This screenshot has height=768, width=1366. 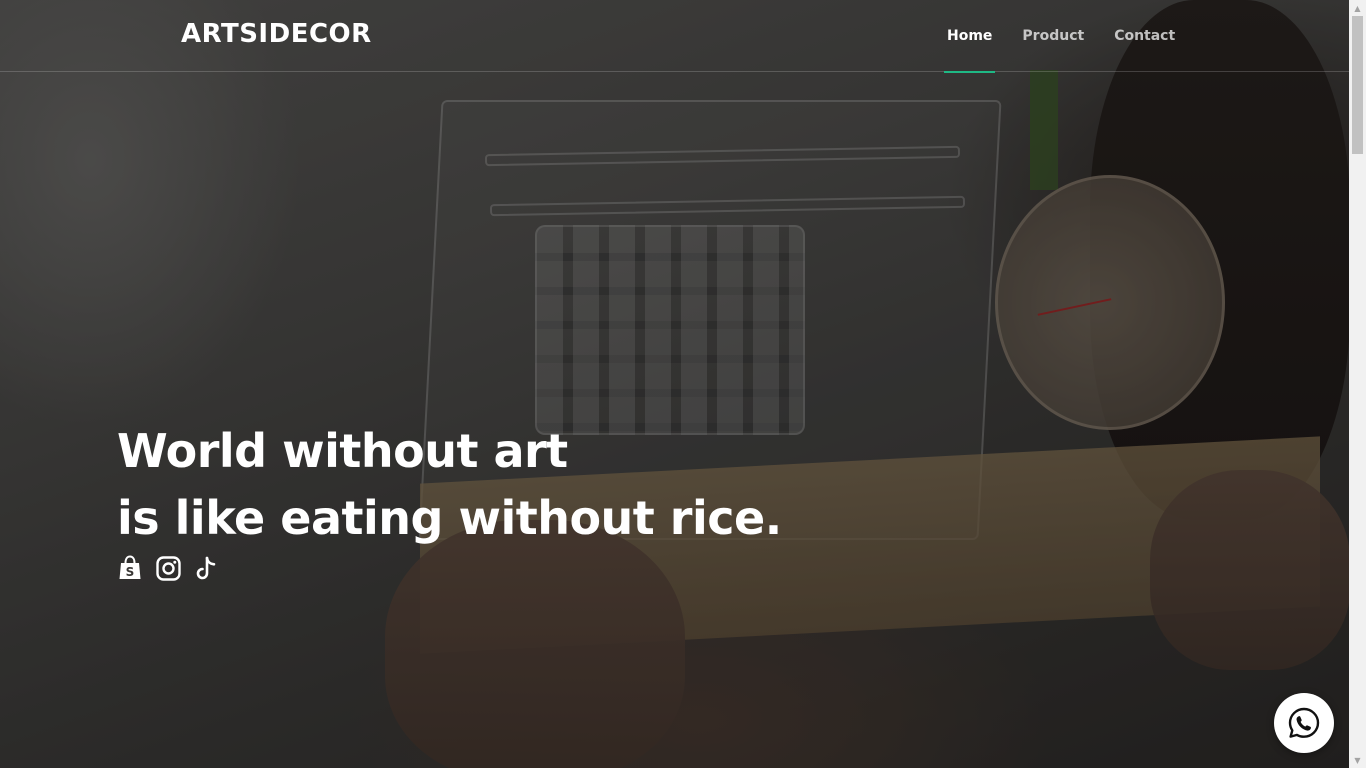 What do you see at coordinates (206, 568) in the screenshot?
I see `tiktok-icon` at bounding box center [206, 568].